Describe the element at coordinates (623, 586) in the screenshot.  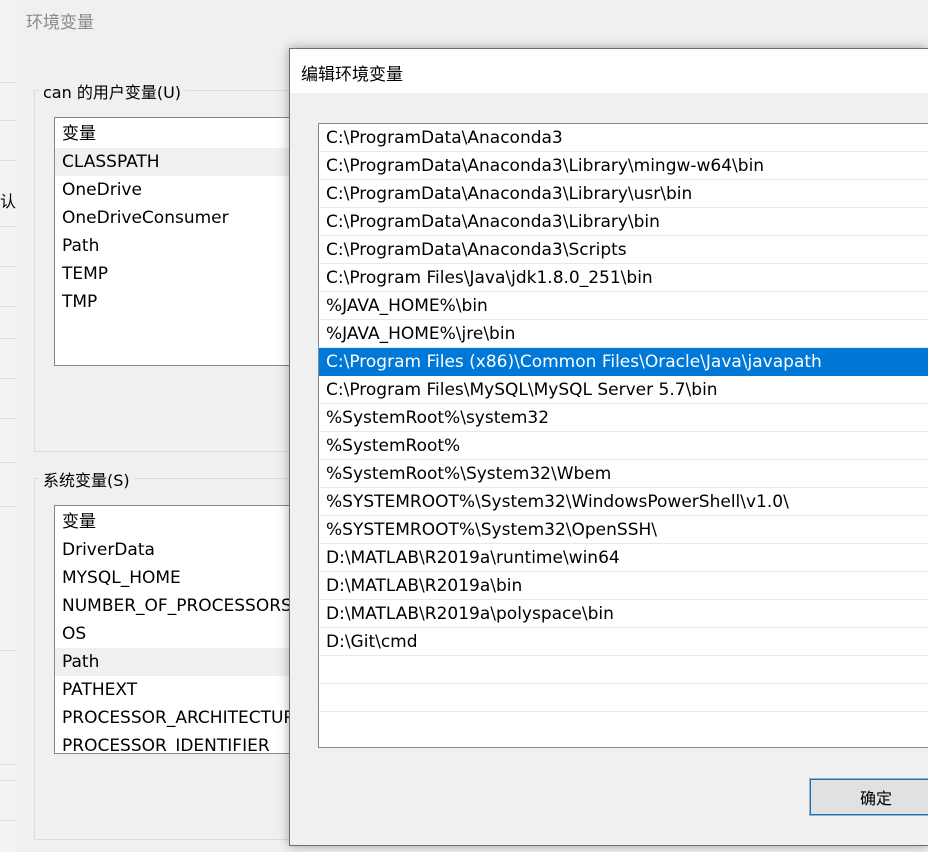
I see `path-entry: D:\MATLAB\R2019a\bin` at that location.